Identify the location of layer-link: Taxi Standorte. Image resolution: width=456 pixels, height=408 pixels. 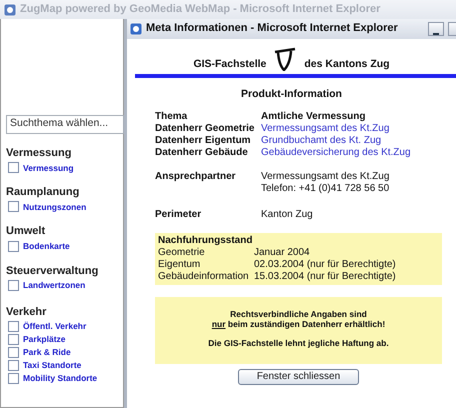
(52, 365).